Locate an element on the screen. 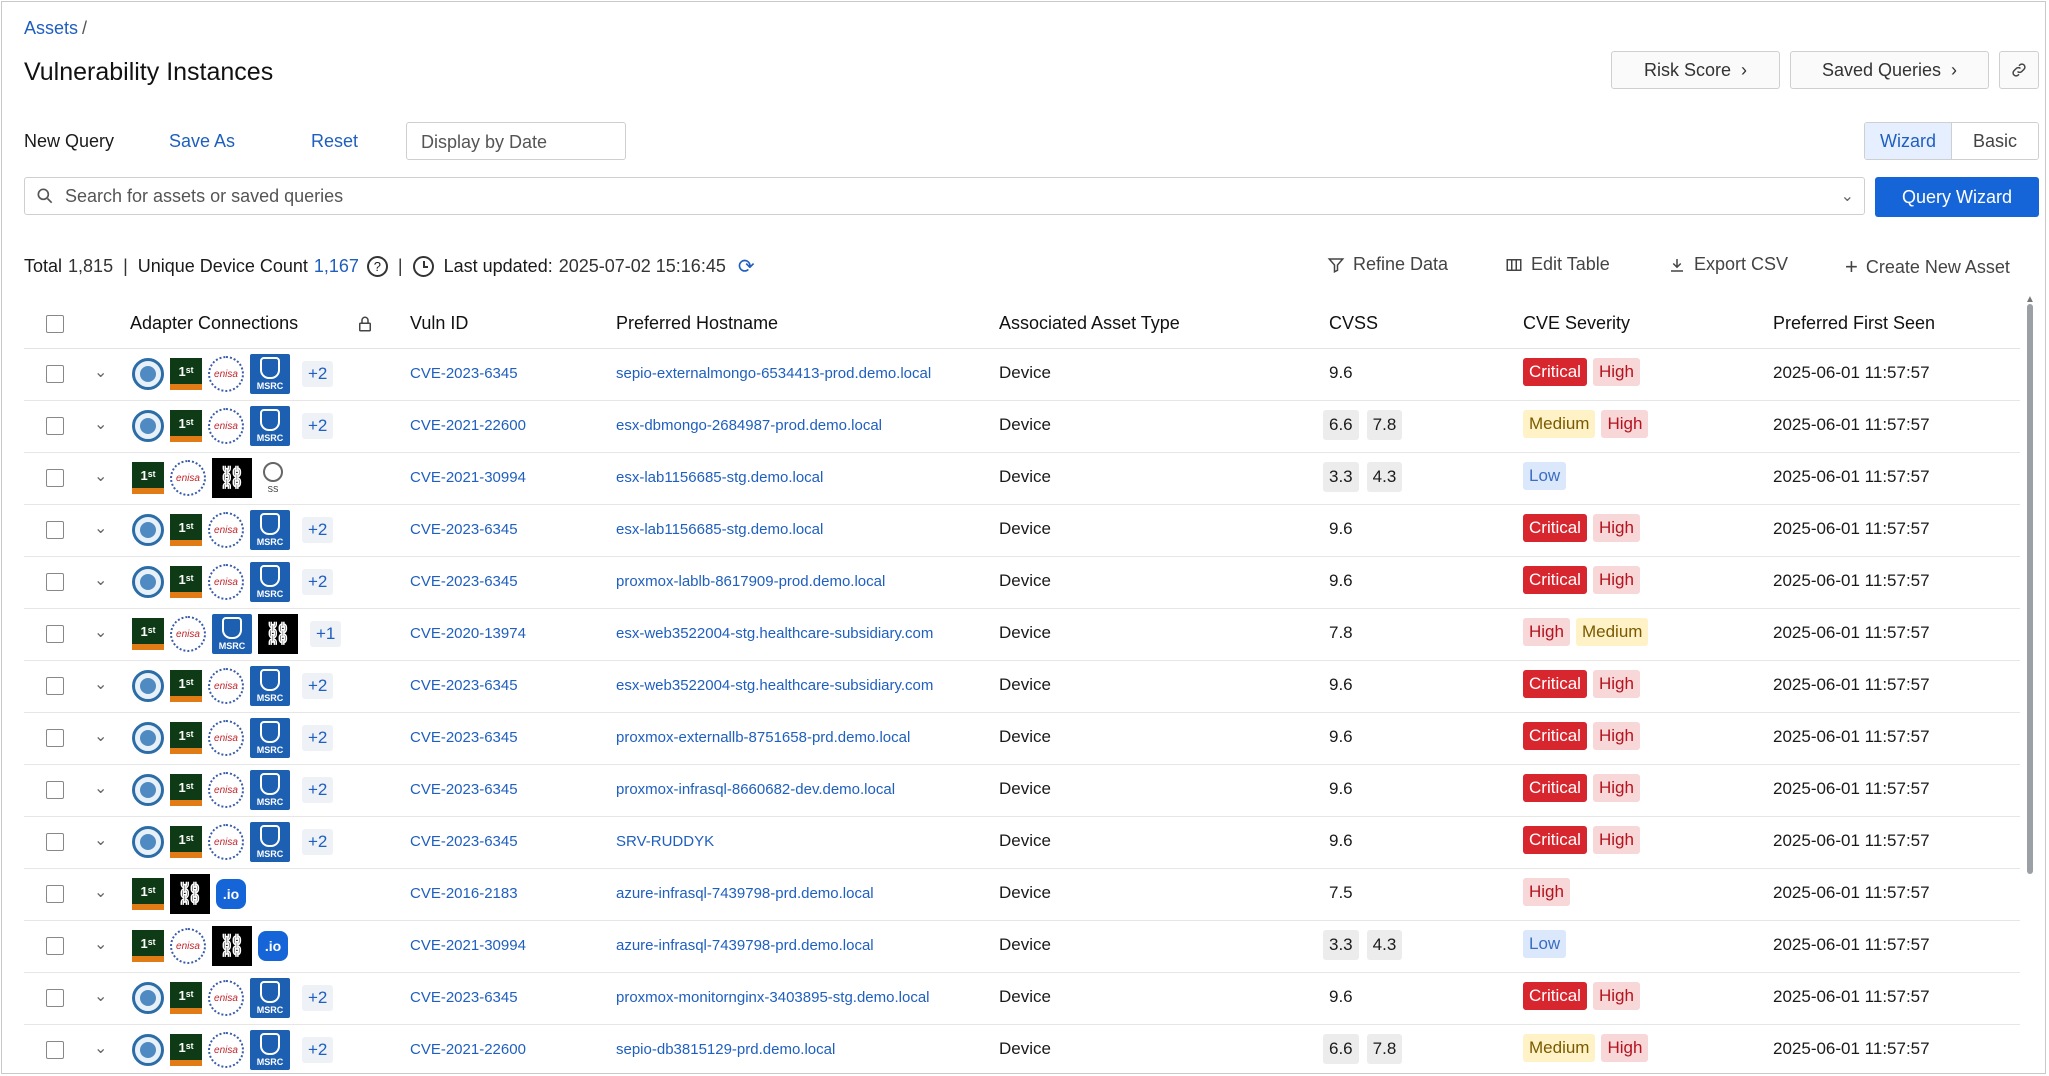  col-adapter-connections: Adapter Connections is located at coordinates (214, 323).